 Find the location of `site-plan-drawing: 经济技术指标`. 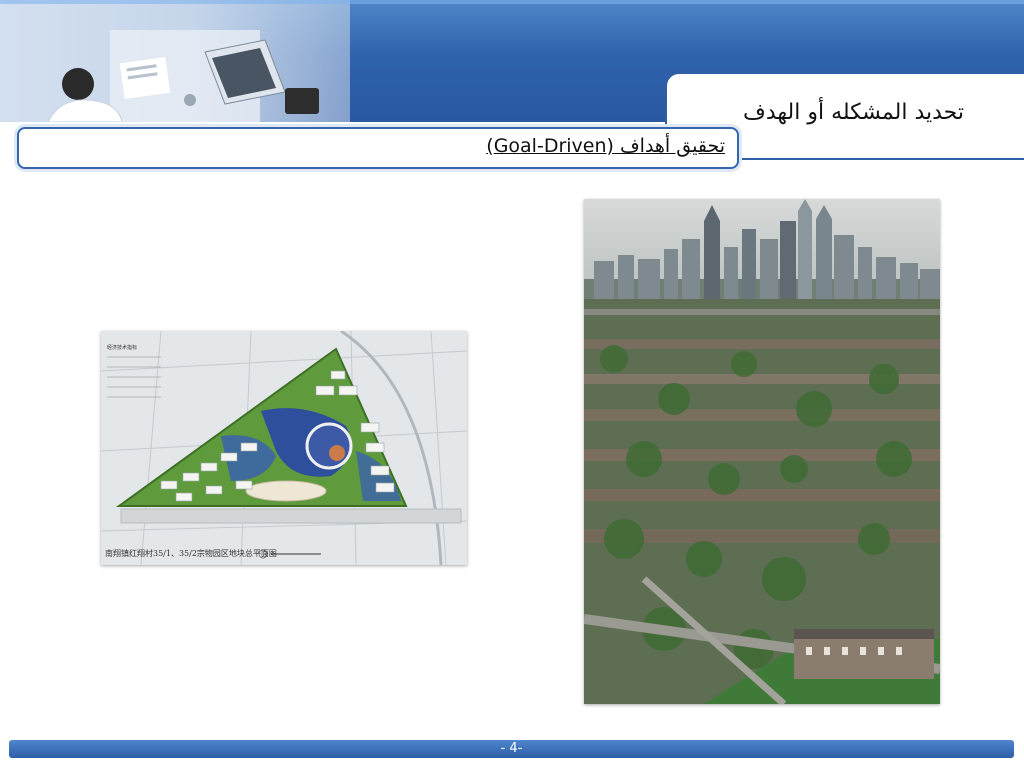

site-plan-drawing: 经济技术指标 is located at coordinates (284, 448).